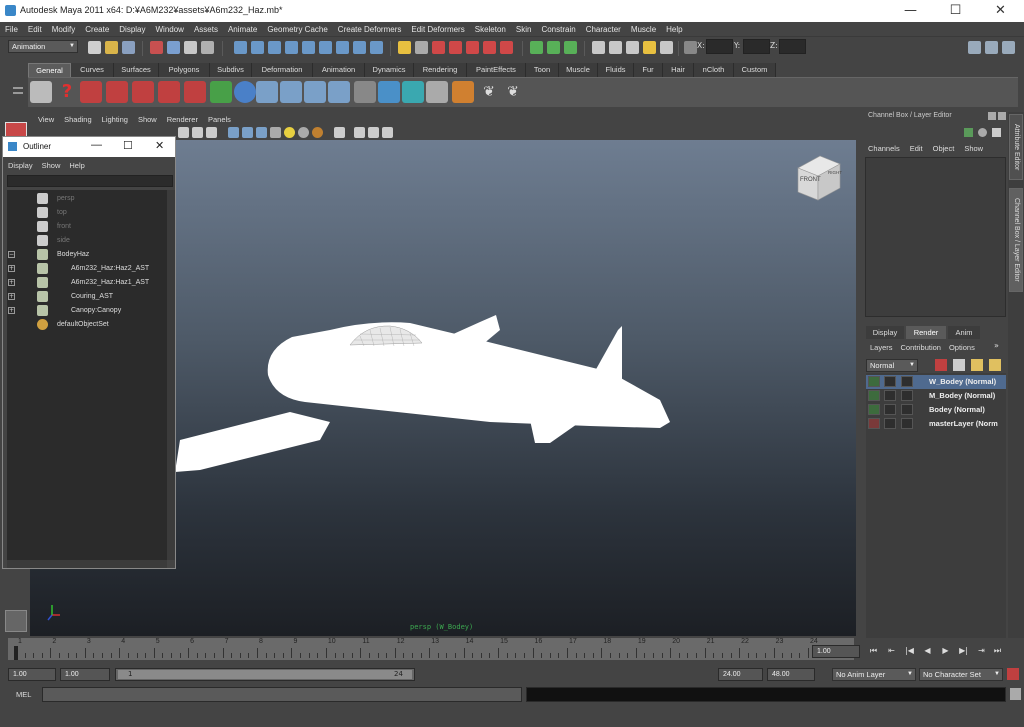  What do you see at coordinates (936, 424) in the screenshot?
I see `render-layer-masterlayer: masterLayer (Norm` at bounding box center [936, 424].